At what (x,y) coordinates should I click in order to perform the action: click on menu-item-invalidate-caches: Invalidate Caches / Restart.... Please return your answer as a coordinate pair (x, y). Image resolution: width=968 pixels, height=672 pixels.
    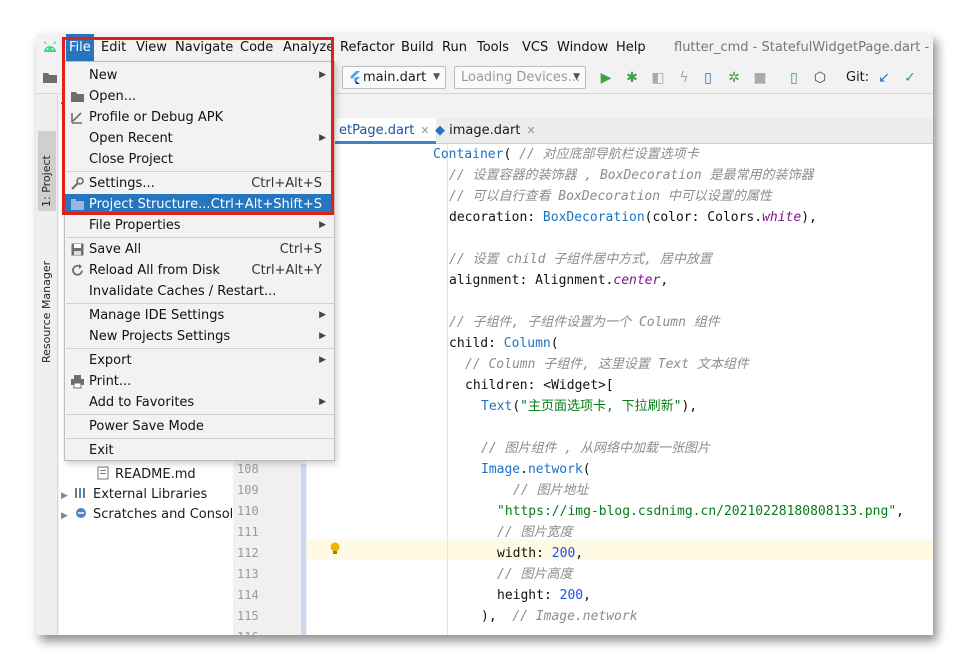
    Looking at the image, I should click on (199, 291).